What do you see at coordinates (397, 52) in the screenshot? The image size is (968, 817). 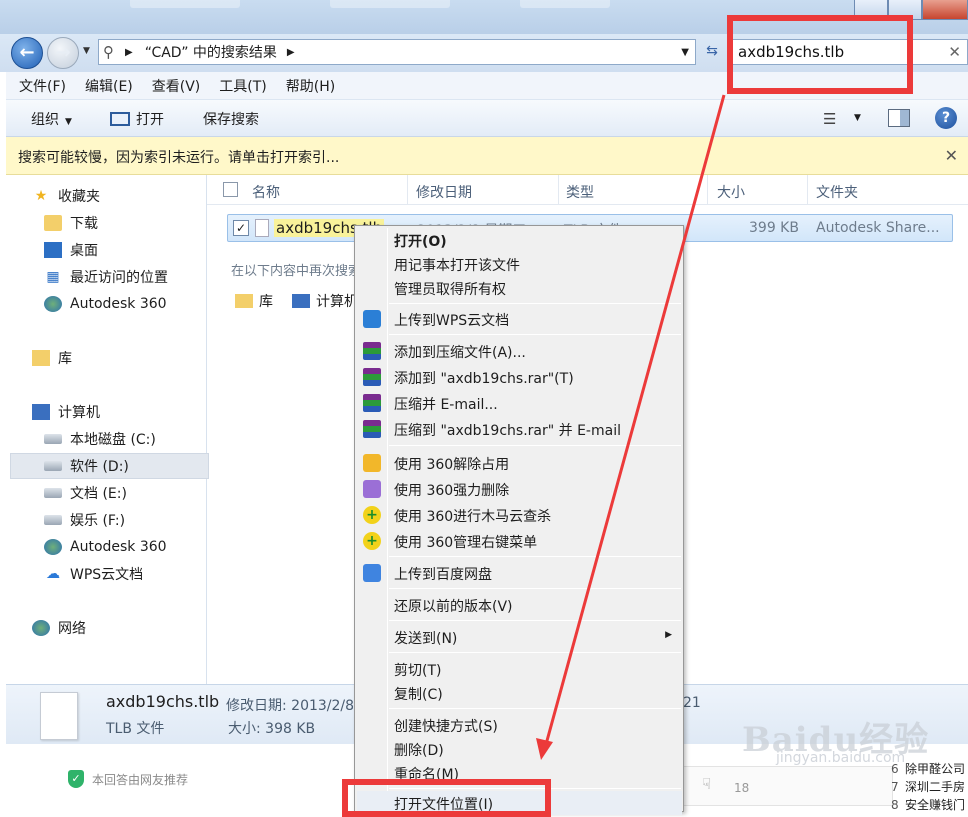 I see `address-bar: ⚲ ▶ “CAD” 中的搜索结果 ▶ ▼` at bounding box center [397, 52].